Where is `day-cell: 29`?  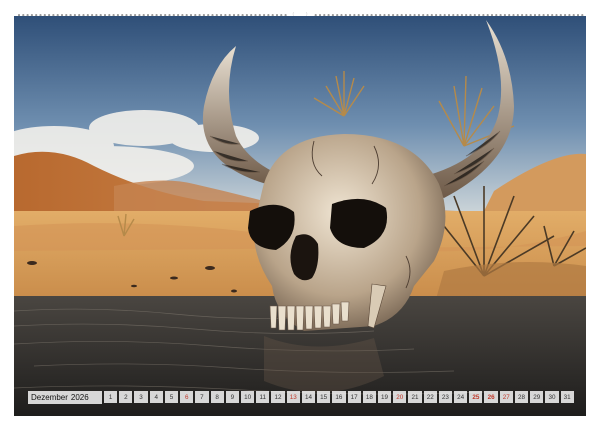
day-cell: 29 is located at coordinates (537, 397).